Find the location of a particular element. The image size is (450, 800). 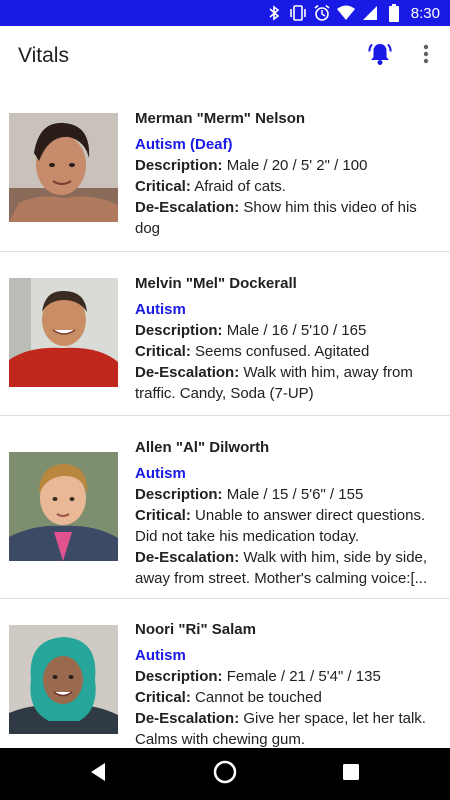

recents-icon is located at coordinates (351, 774).